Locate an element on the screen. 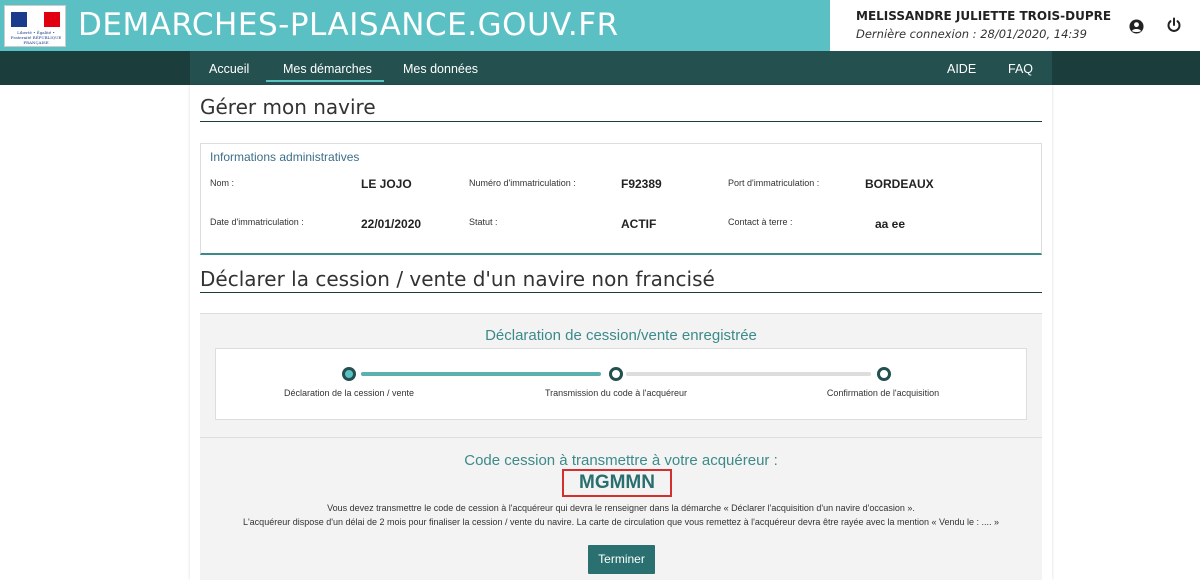 The width and height of the screenshot is (1200, 580). panel-divider is located at coordinates (621, 437).